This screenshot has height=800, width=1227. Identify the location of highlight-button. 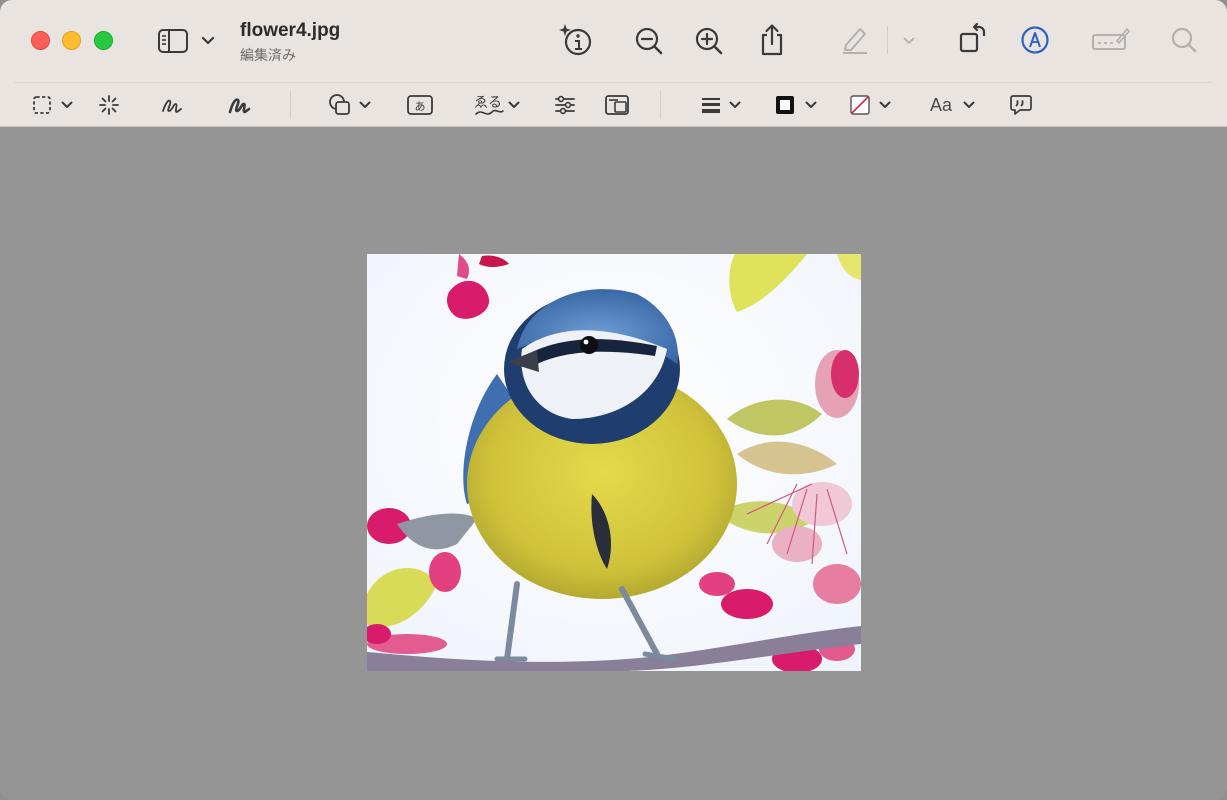
(855, 39).